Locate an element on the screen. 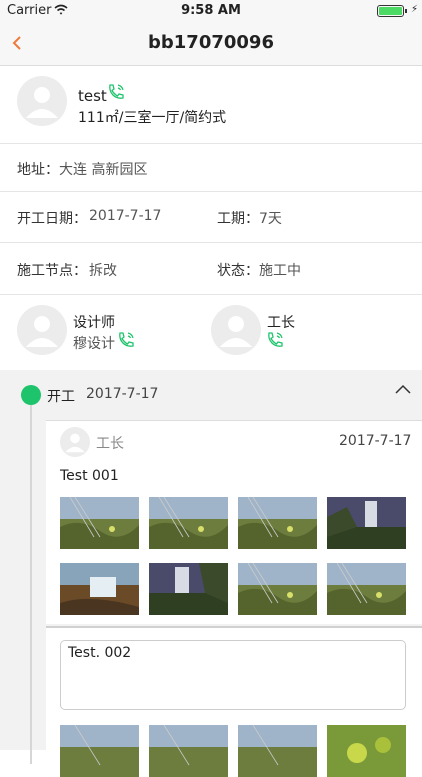 The image size is (422, 777). customer-row: test 111㎡/三室一厅/简约式 is located at coordinates (211, 105).